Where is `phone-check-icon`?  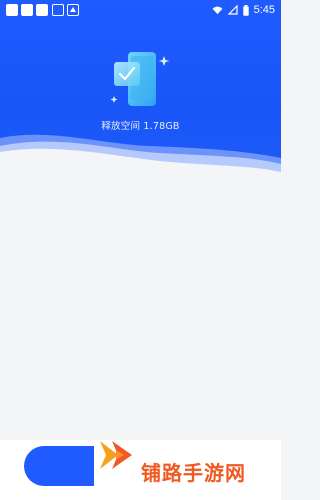
phone-check-icon is located at coordinates (140, 79).